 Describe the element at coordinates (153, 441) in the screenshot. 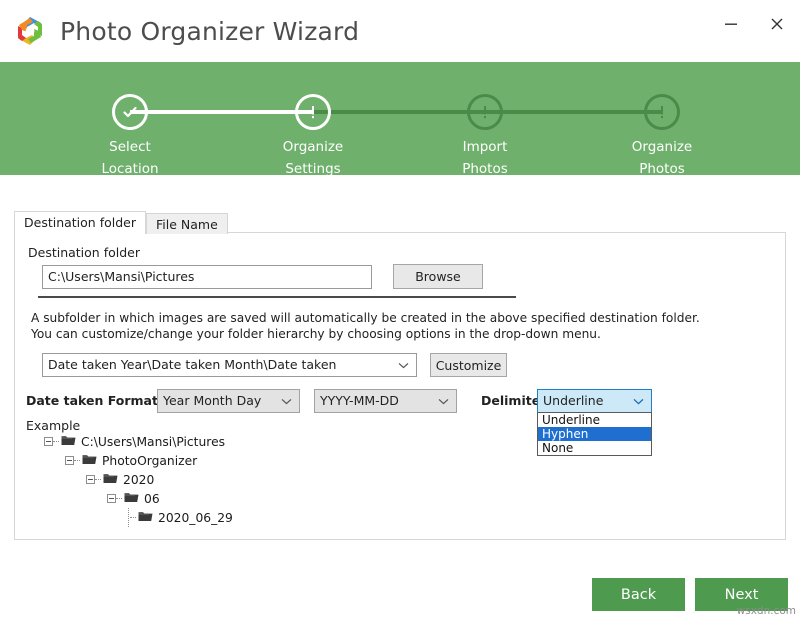

I see `tree-node-label: C:\Users\Mansi\Pictures` at that location.